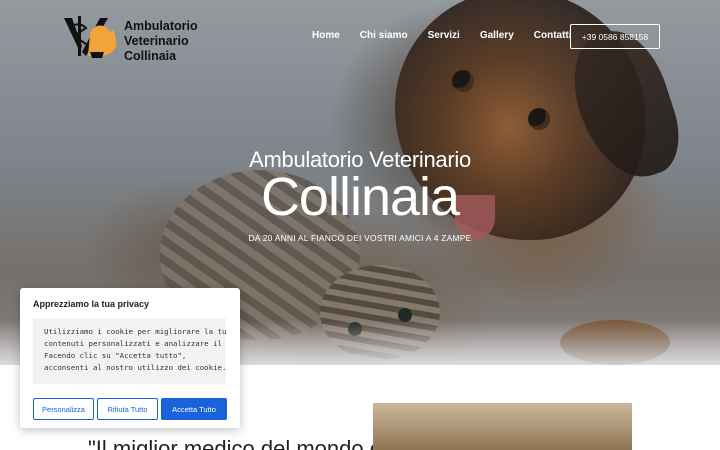  What do you see at coordinates (235, 443) in the screenshot?
I see `quote-heading: "Il miglior medico del mondo è` at bounding box center [235, 443].